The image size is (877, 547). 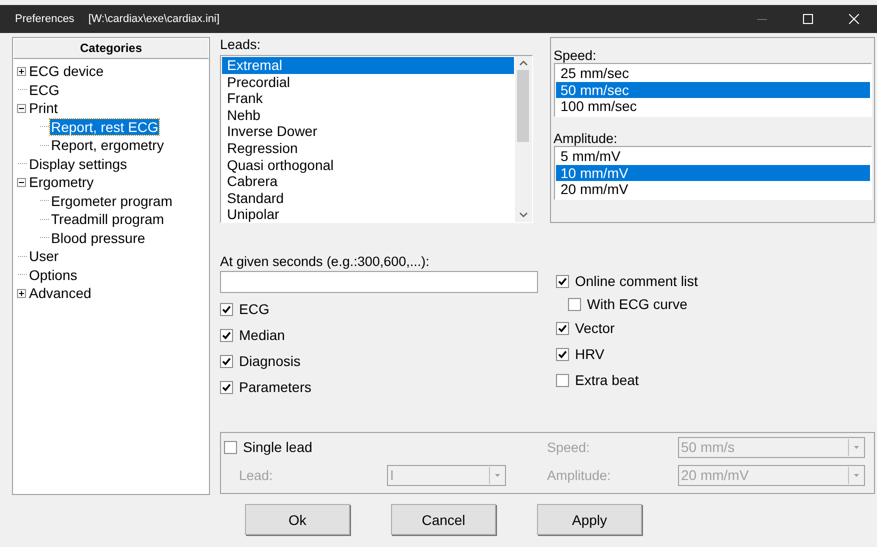 I want to click on list-item: 20 mm/mV, so click(x=713, y=189).